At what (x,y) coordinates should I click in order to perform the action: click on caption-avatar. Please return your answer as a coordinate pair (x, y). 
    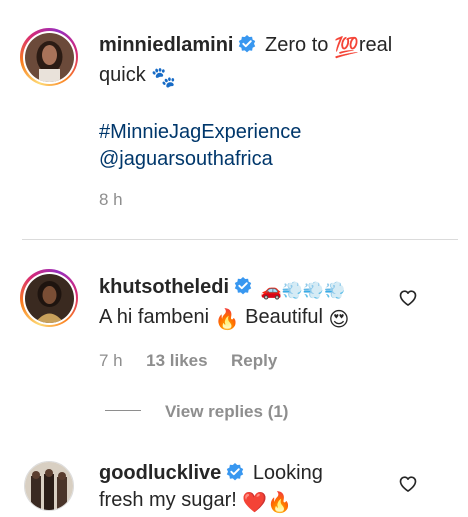
    Looking at the image, I should click on (49, 57).